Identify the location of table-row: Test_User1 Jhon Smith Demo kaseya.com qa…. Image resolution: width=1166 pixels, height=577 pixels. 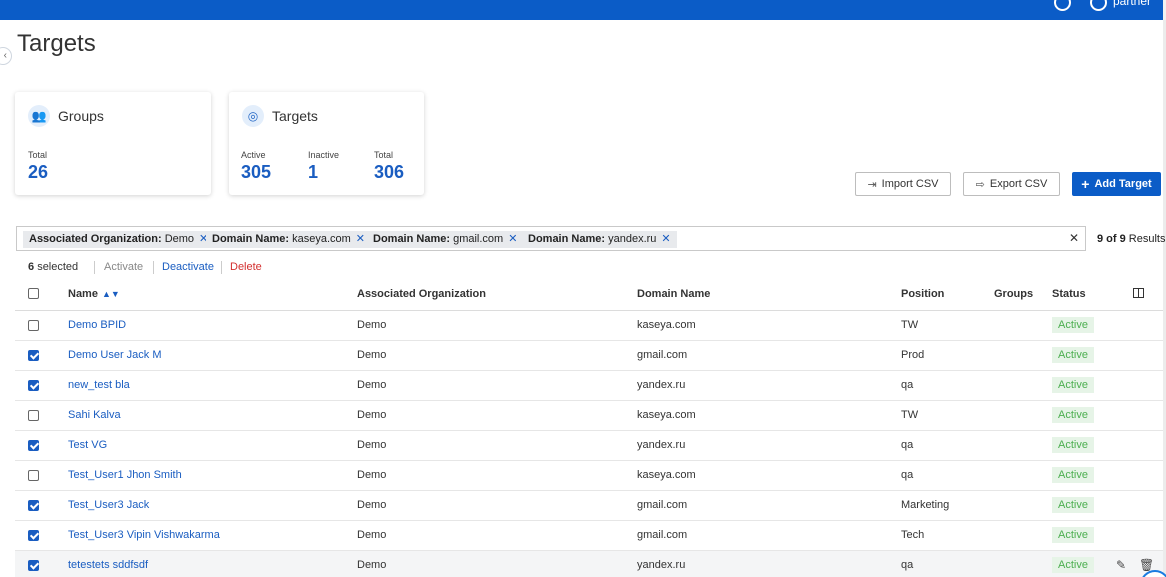
(589, 476).